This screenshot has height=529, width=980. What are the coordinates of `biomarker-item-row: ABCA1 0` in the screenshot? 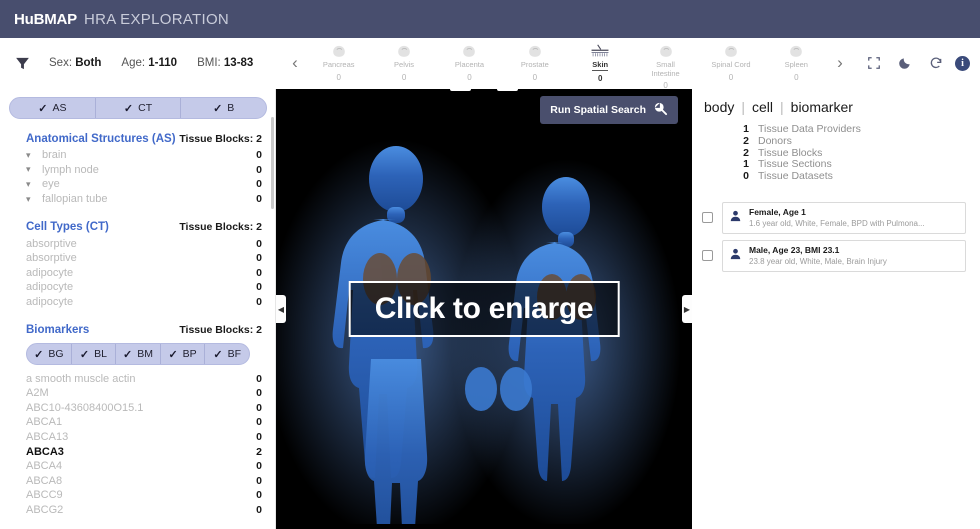 It's located at (138, 422).